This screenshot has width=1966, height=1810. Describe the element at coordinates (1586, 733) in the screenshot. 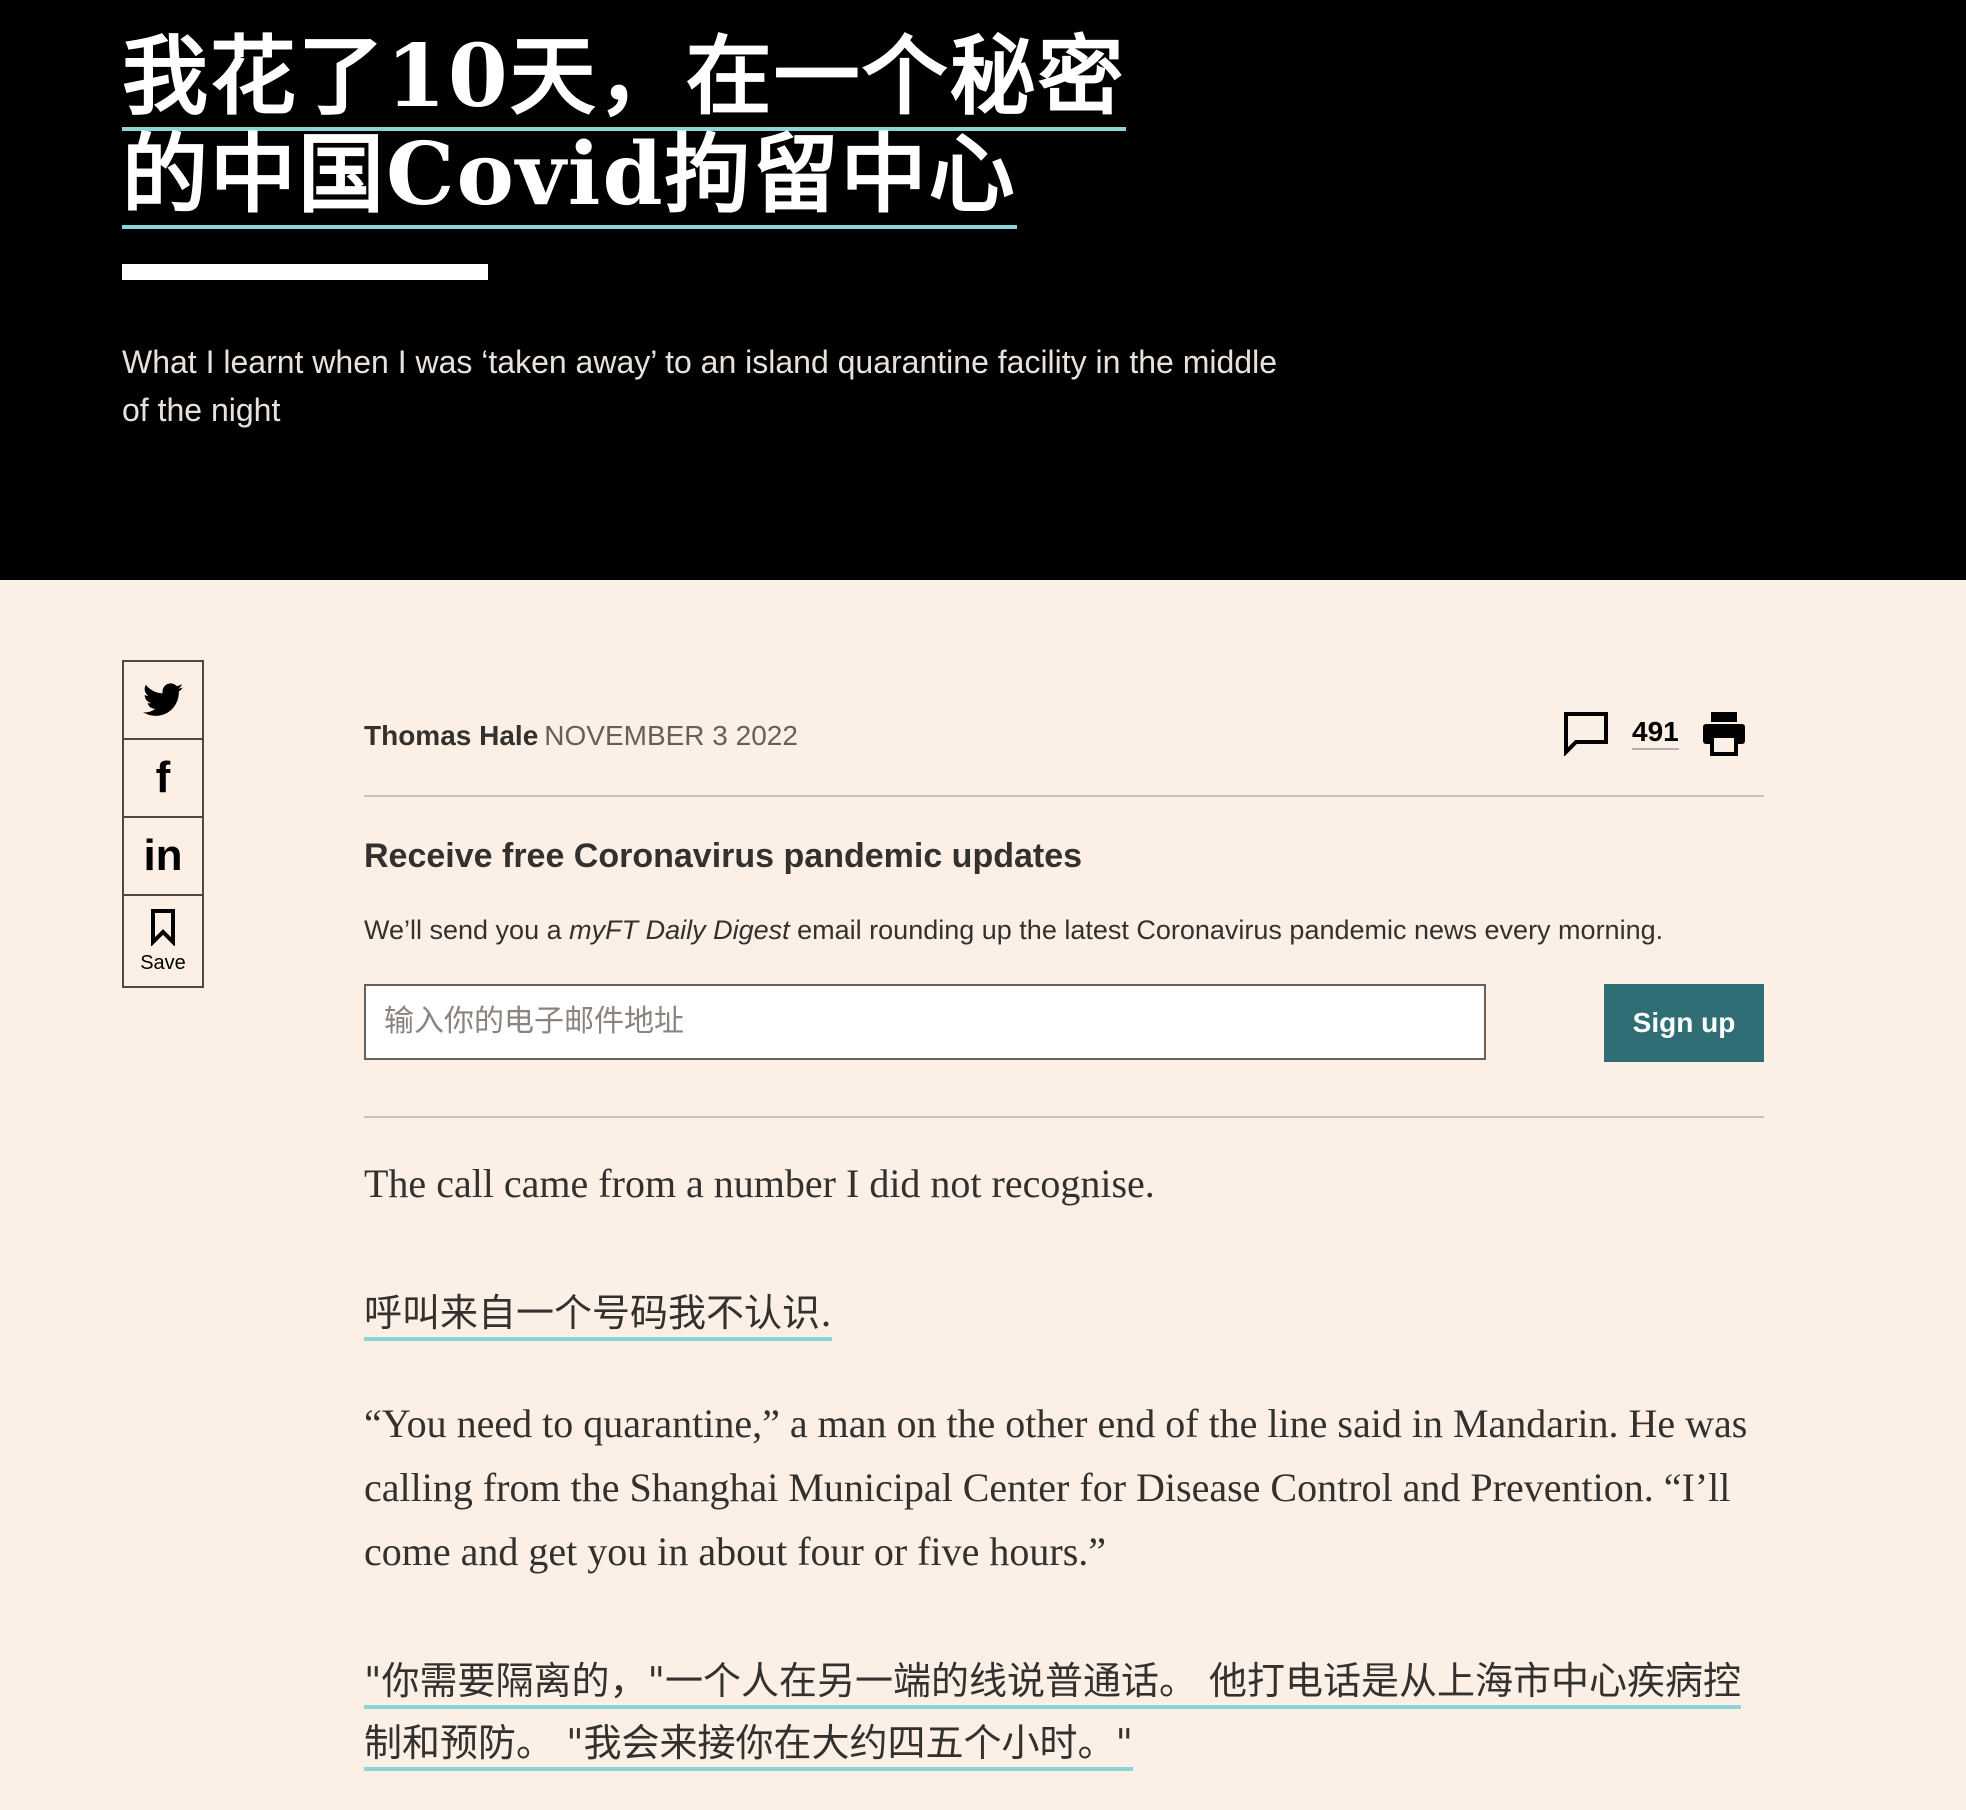

I see `comment-icon` at that location.